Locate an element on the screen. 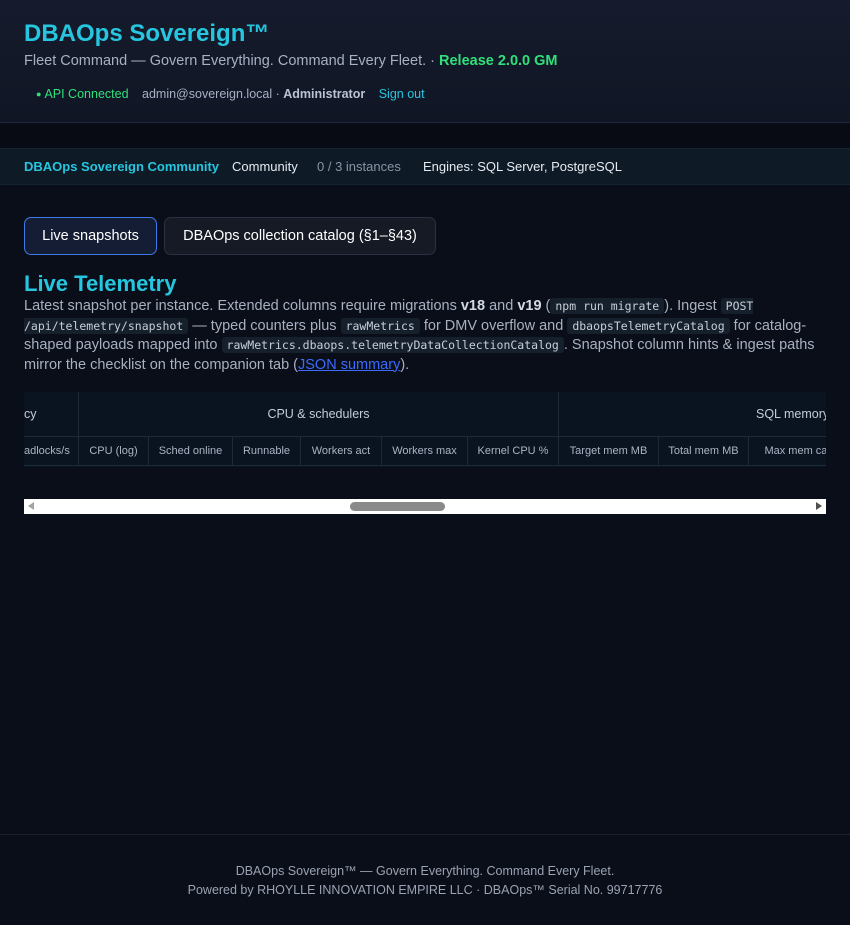  desc-text: — typed counters plus is located at coordinates (264, 325).